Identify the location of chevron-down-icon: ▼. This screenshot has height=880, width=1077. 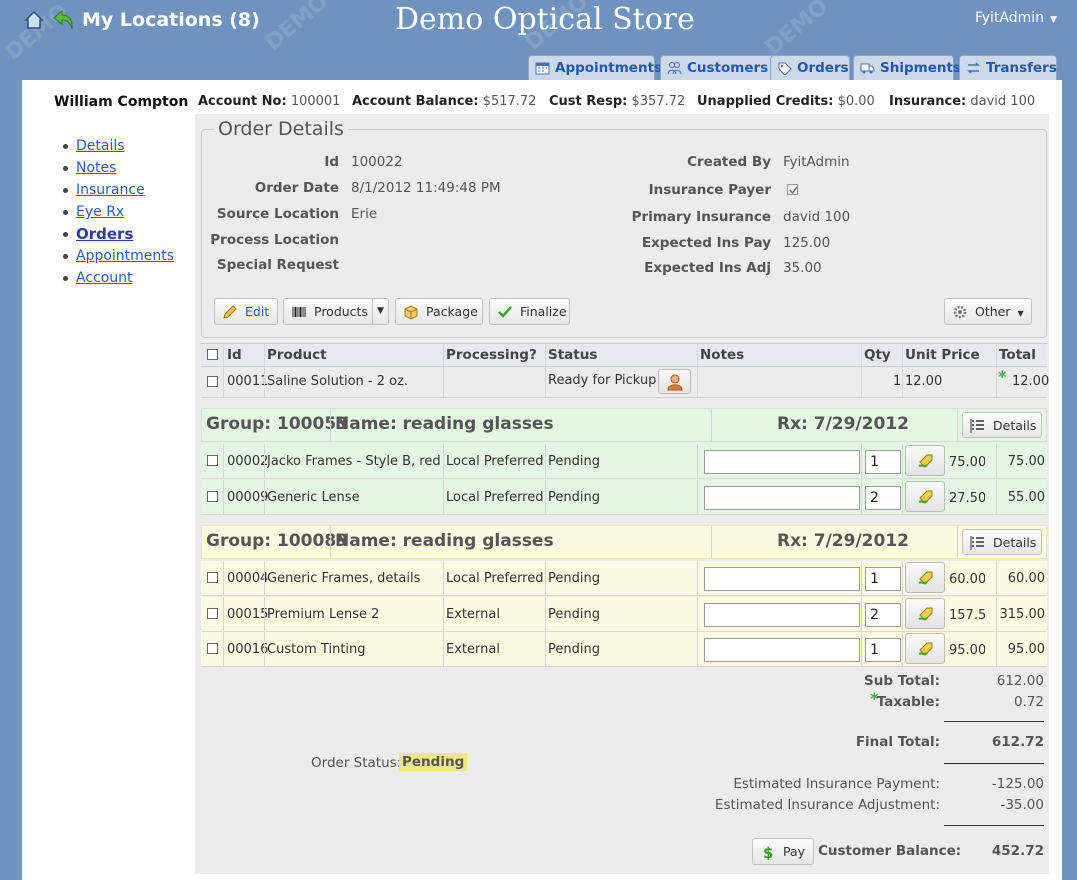
(1053, 20).